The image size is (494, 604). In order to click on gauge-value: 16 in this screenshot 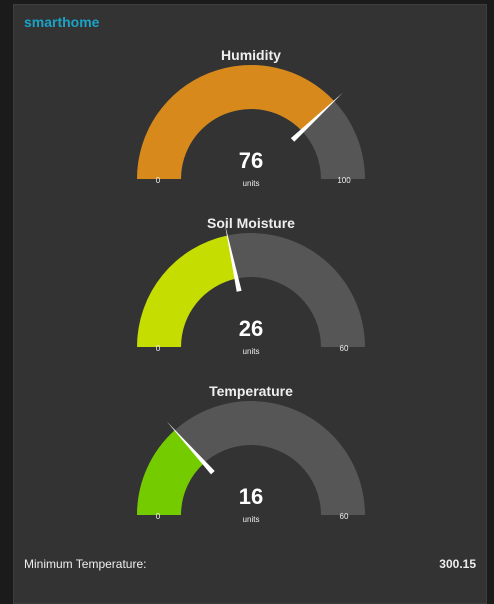, I will do `click(251, 496)`.